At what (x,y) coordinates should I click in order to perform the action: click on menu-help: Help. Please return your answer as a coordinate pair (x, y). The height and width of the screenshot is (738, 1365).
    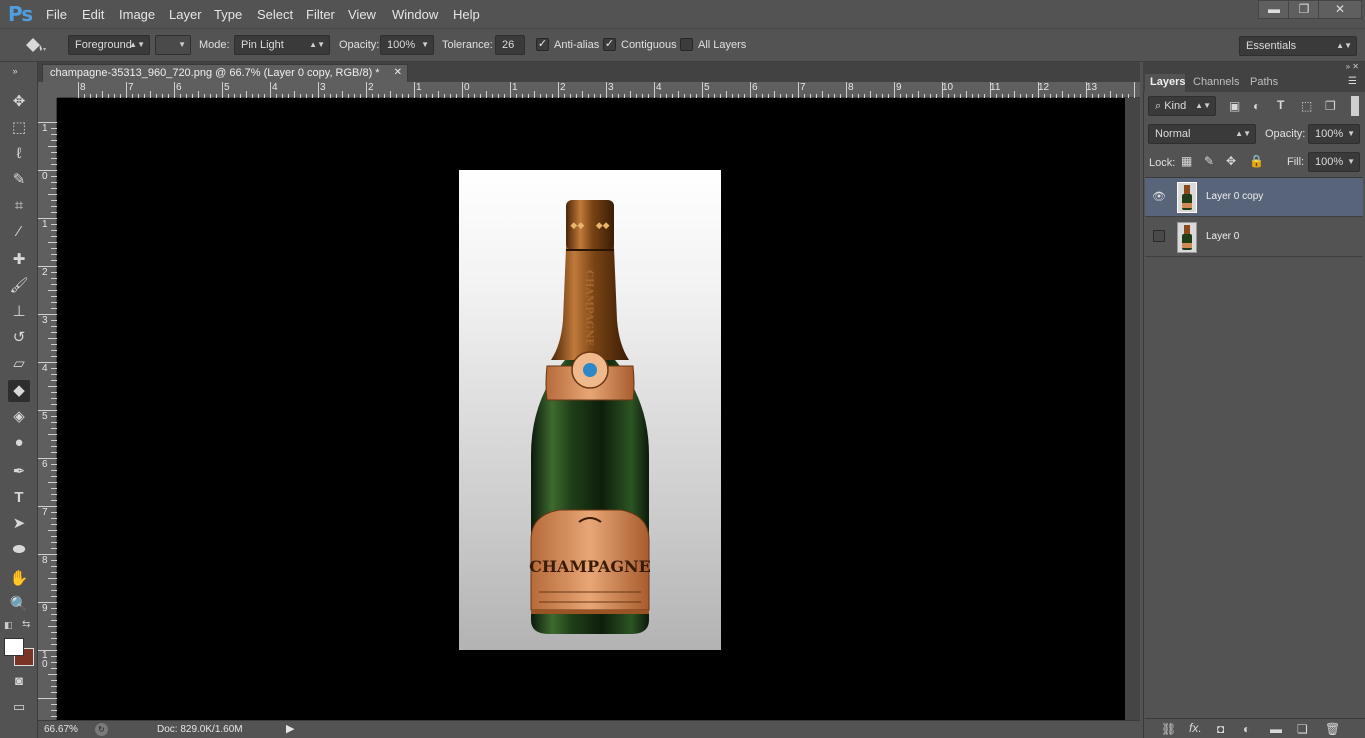
    Looking at the image, I should click on (466, 14).